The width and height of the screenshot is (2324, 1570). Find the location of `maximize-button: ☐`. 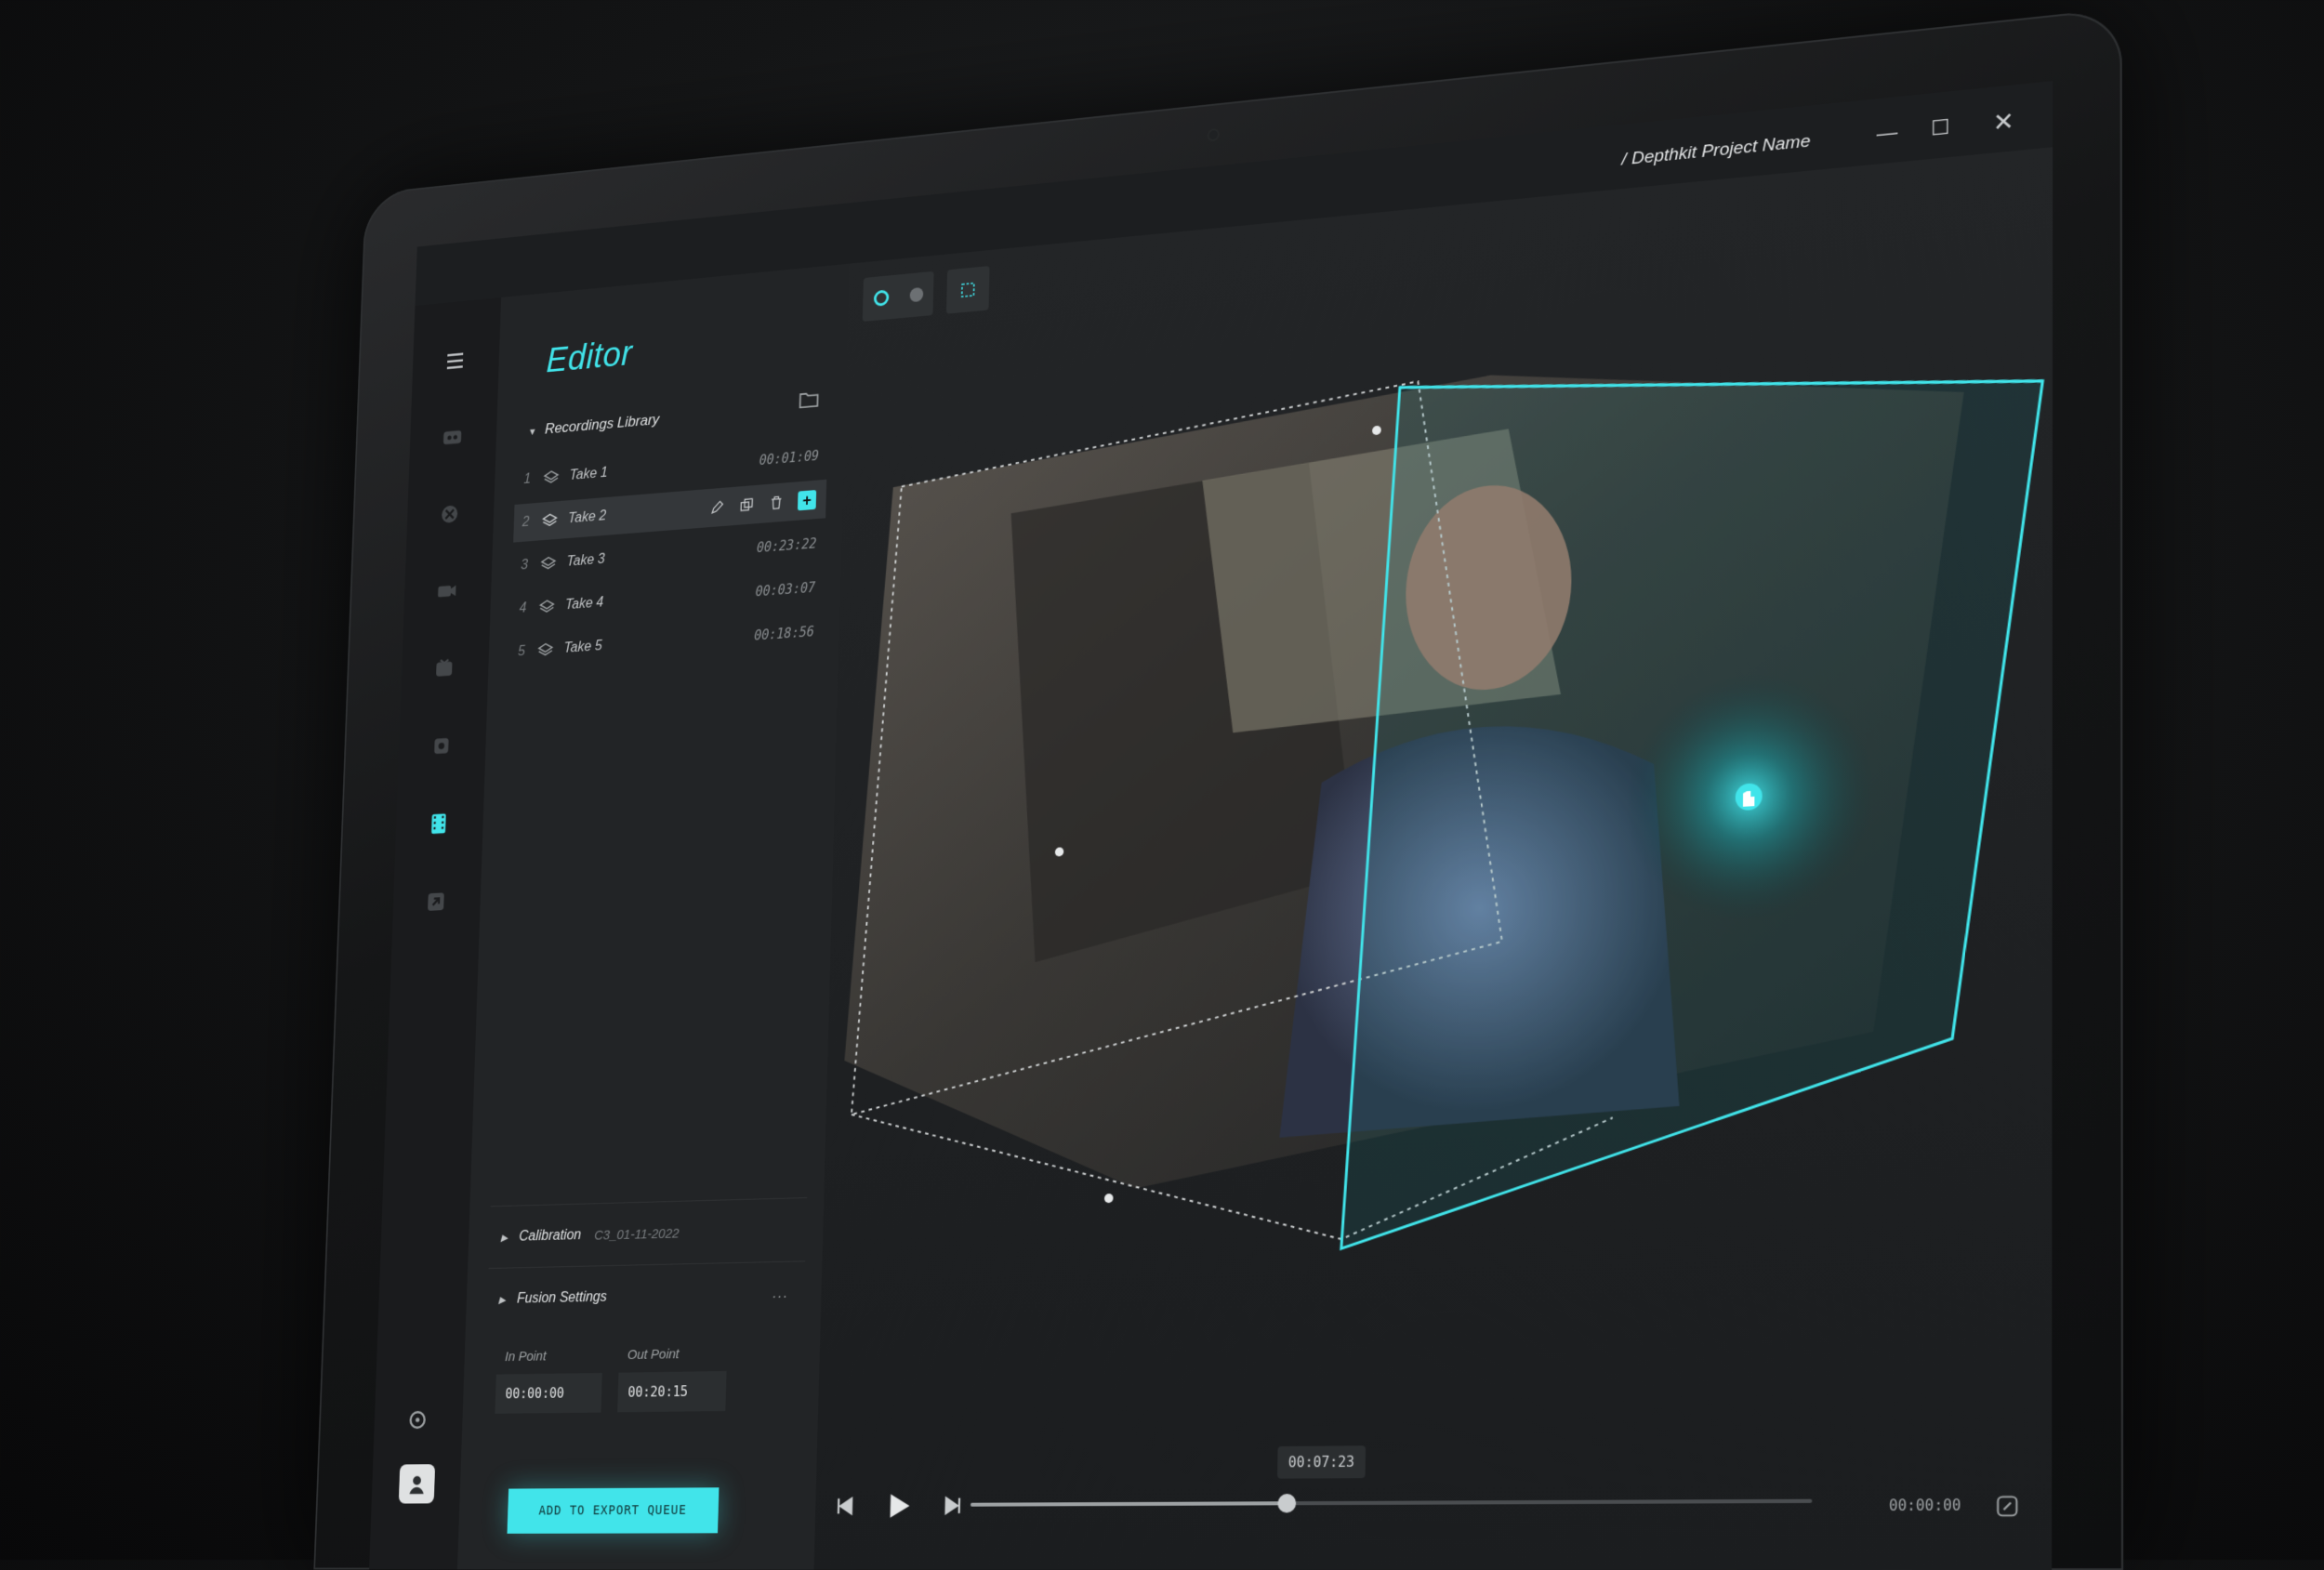

maximize-button: ☐ is located at coordinates (1940, 128).